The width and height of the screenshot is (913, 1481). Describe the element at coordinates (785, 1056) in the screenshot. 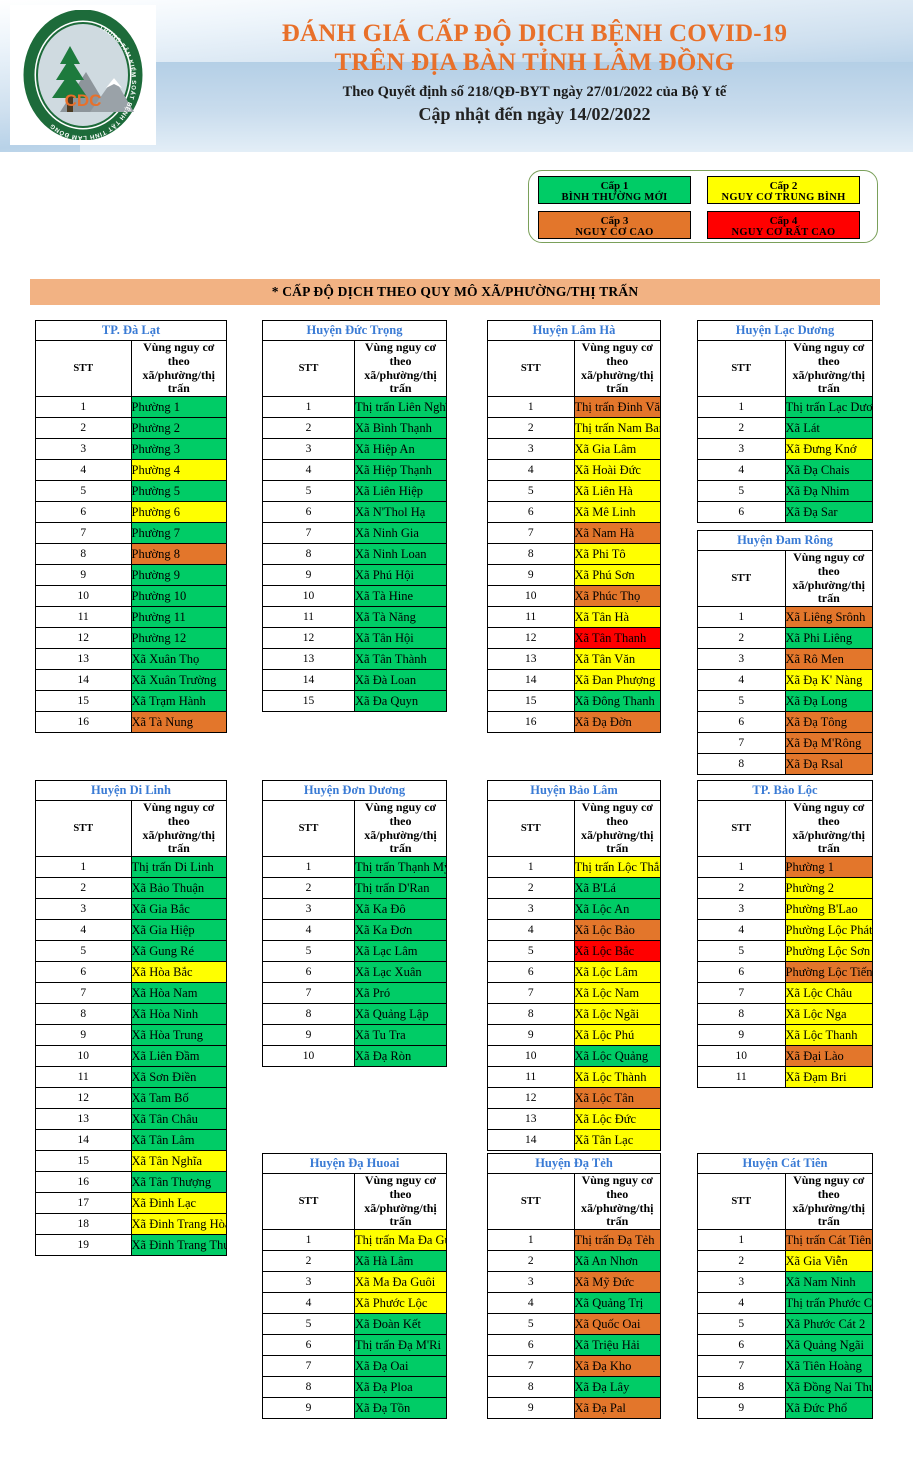

I see `table-row: 10 Xã Đại Lào` at that location.